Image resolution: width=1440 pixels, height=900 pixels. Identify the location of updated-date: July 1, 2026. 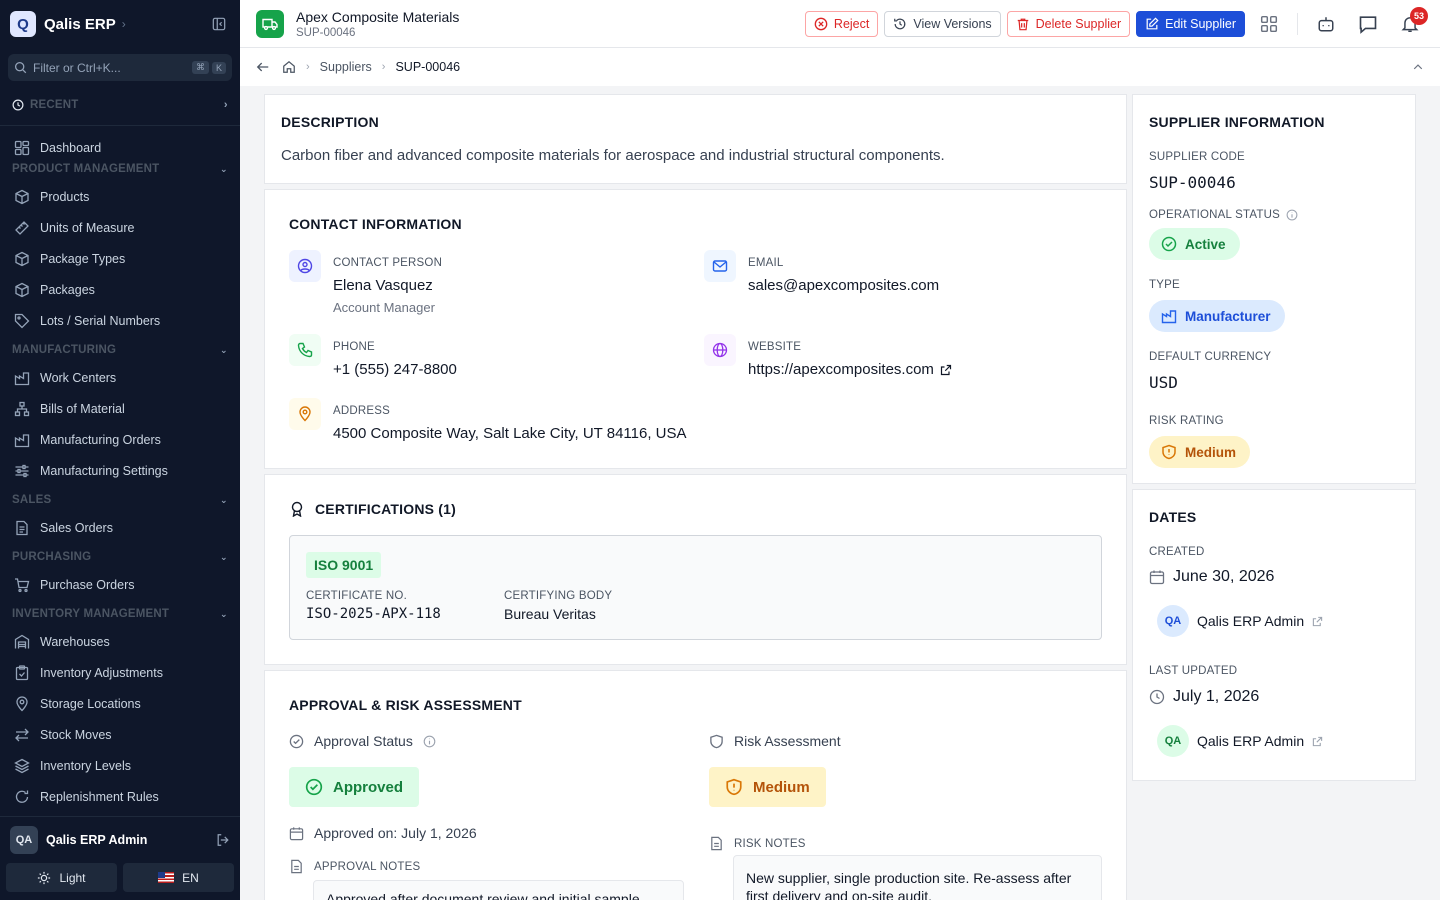
(1216, 696).